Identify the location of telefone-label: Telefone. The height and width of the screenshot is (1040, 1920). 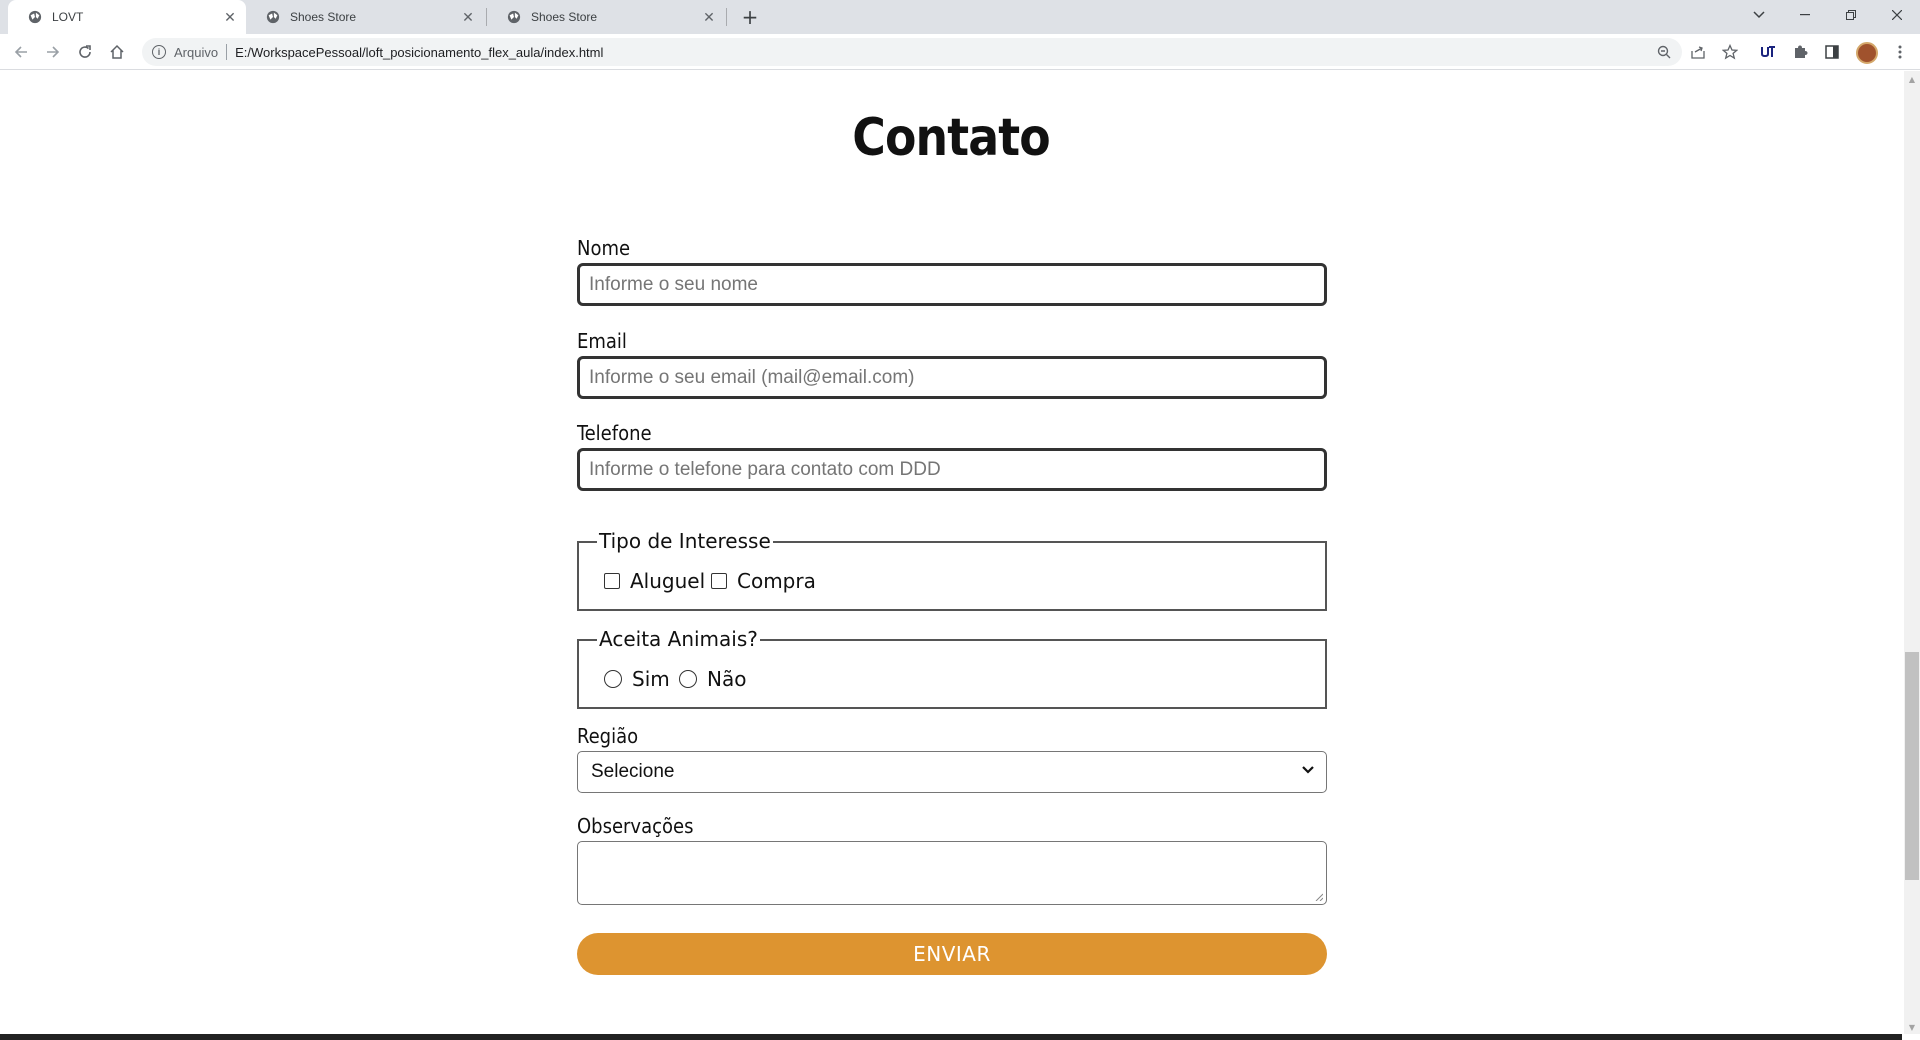
(614, 433).